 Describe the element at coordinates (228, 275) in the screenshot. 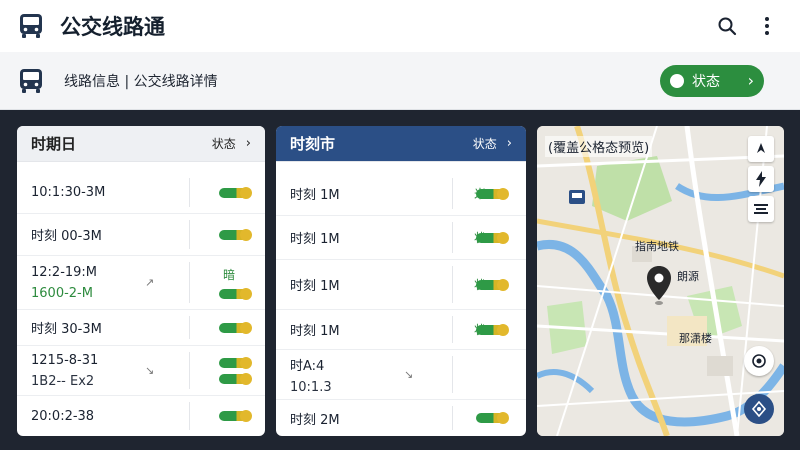

I see `schedule-mini-label: 暗` at that location.